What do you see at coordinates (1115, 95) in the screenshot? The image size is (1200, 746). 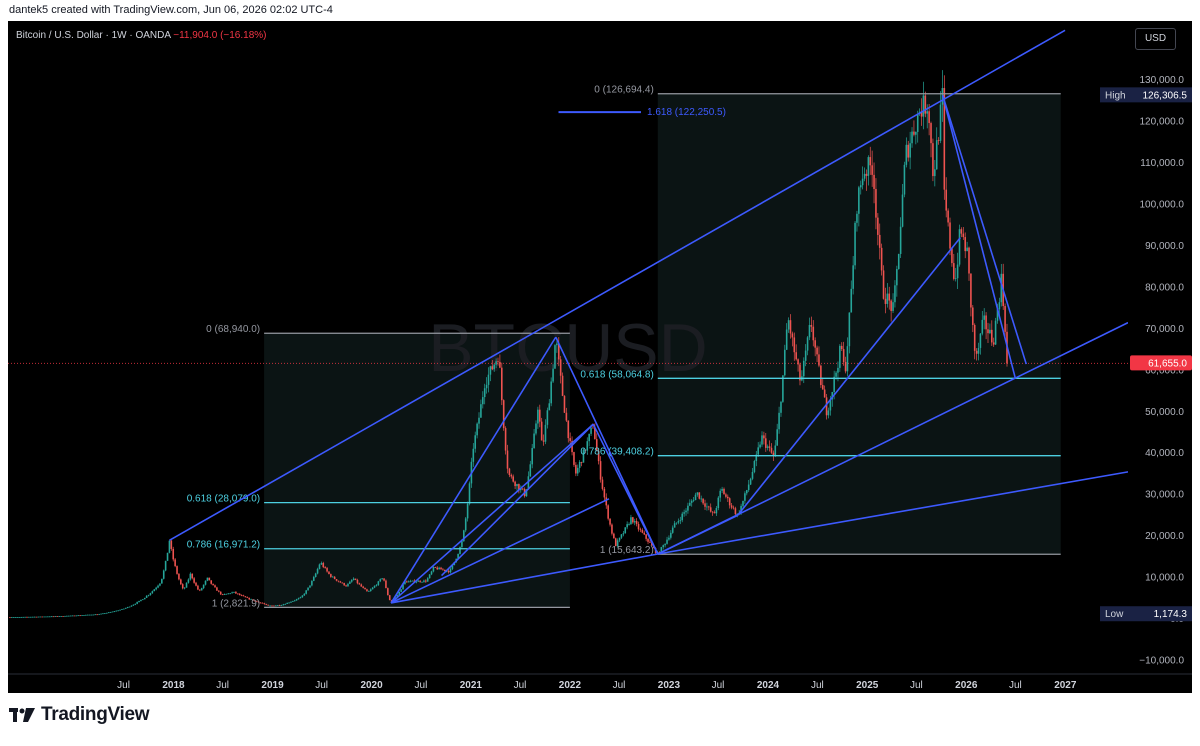 I see `high-tag-label: High` at bounding box center [1115, 95].